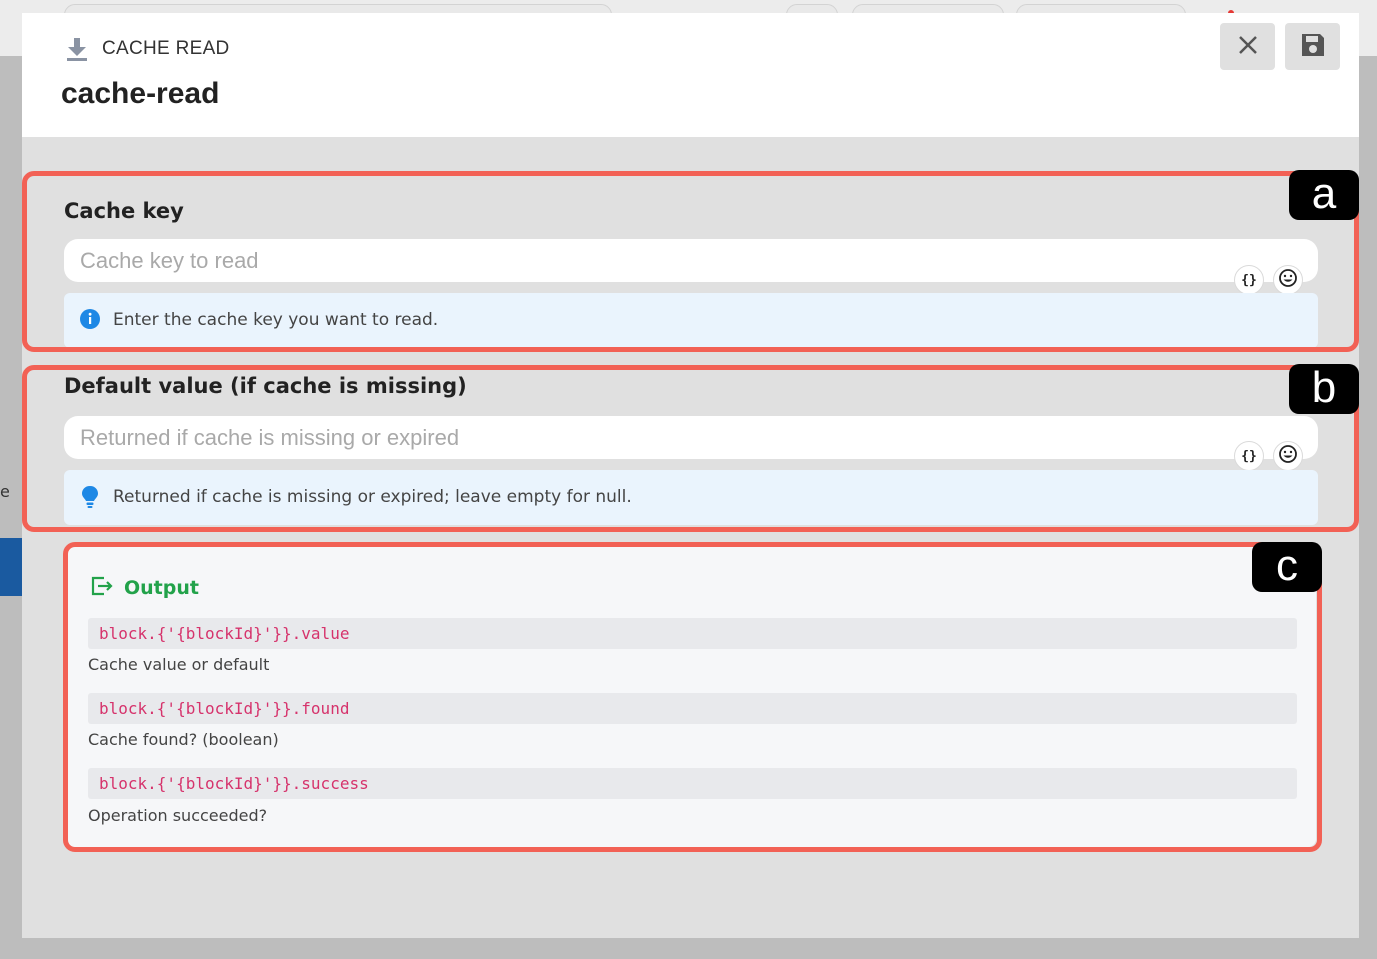 This screenshot has width=1377, height=959. I want to click on default-value-emoji-button, so click(1288, 456).